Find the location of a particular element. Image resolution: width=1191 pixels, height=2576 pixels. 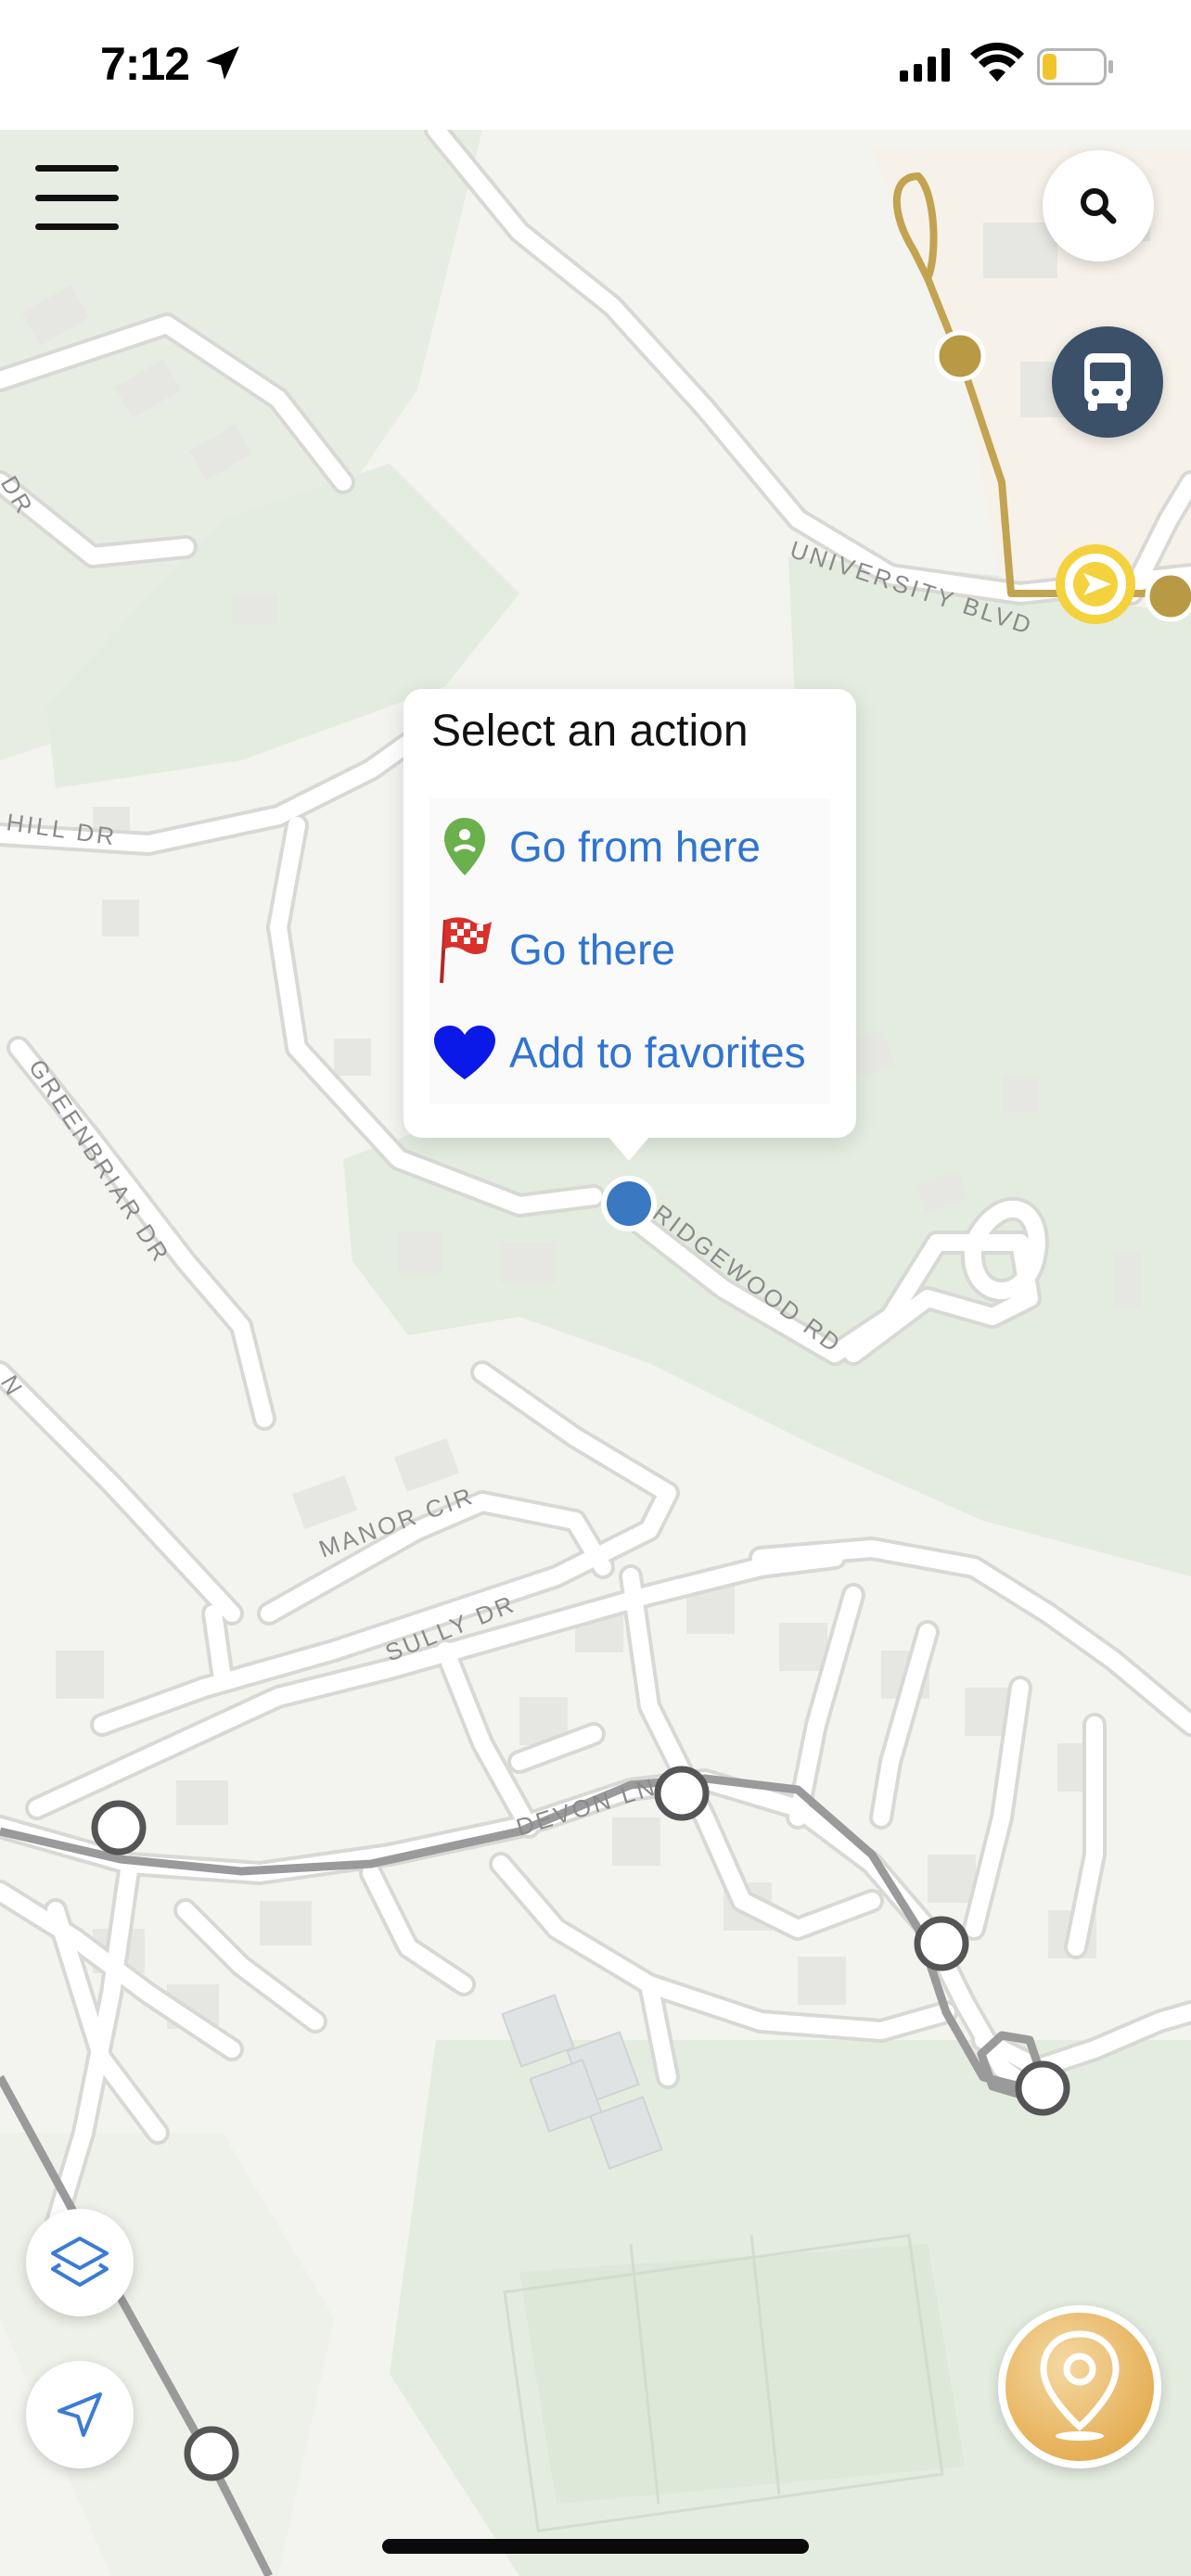

popup-pointer is located at coordinates (628, 1143).